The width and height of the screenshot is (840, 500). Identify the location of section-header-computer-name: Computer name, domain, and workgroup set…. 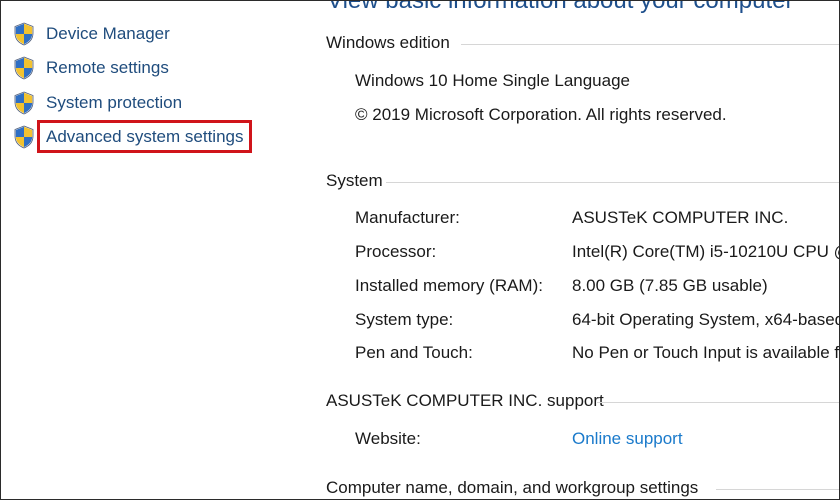
(512, 487).